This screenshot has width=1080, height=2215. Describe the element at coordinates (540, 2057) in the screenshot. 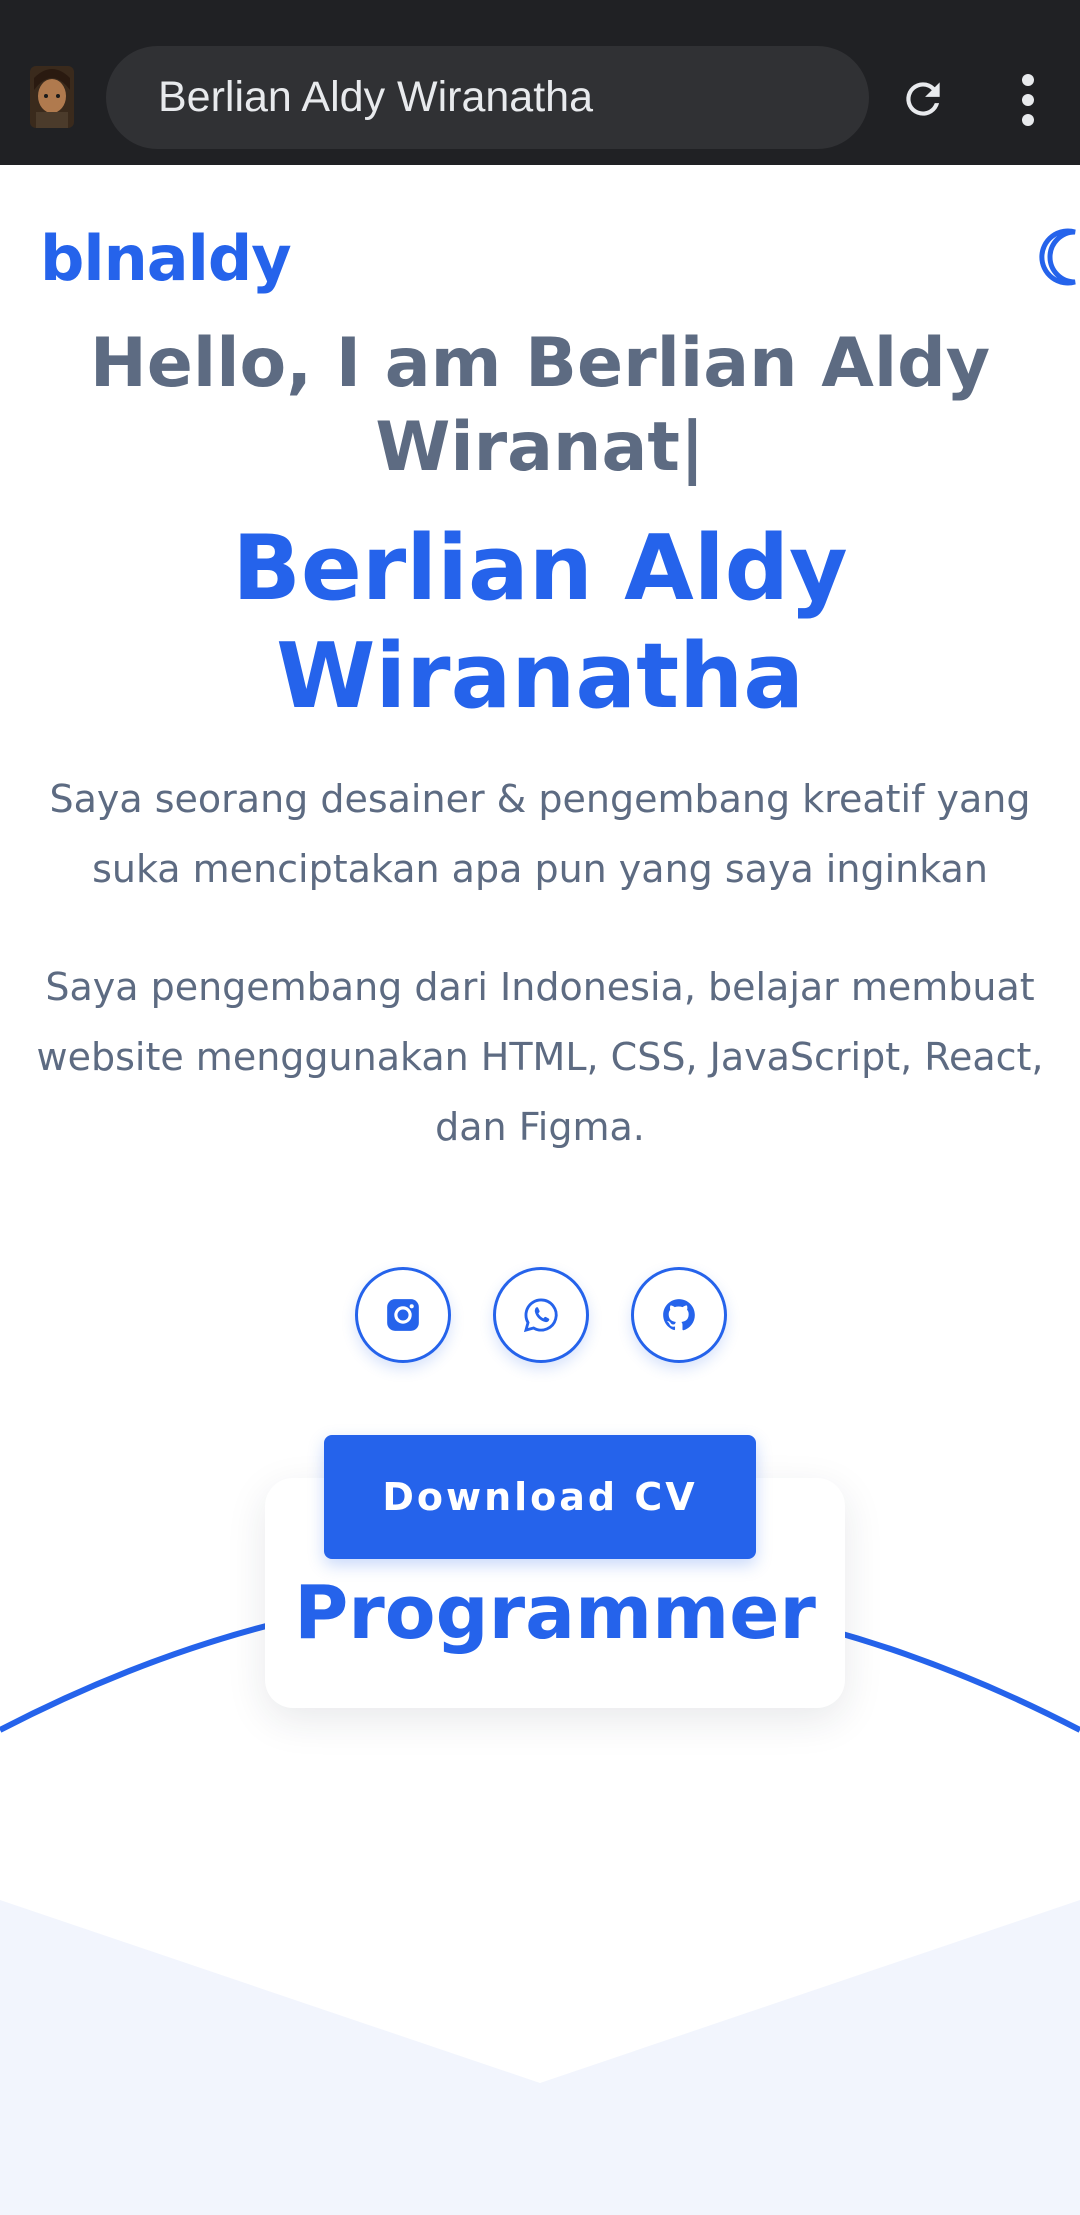

I see `section-divider-shape` at that location.